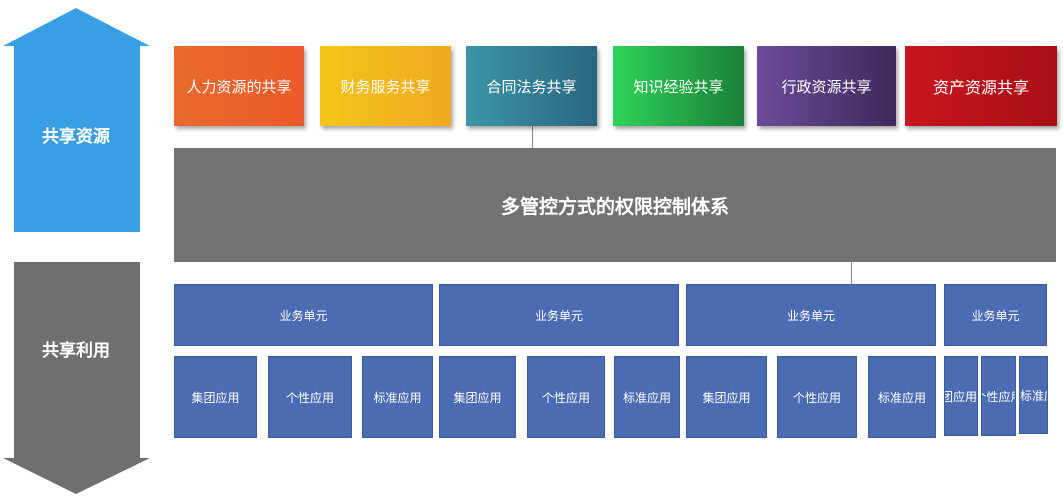 The width and height of the screenshot is (1063, 499). I want to click on resource-knowledge: 知识经验共享, so click(678, 86).